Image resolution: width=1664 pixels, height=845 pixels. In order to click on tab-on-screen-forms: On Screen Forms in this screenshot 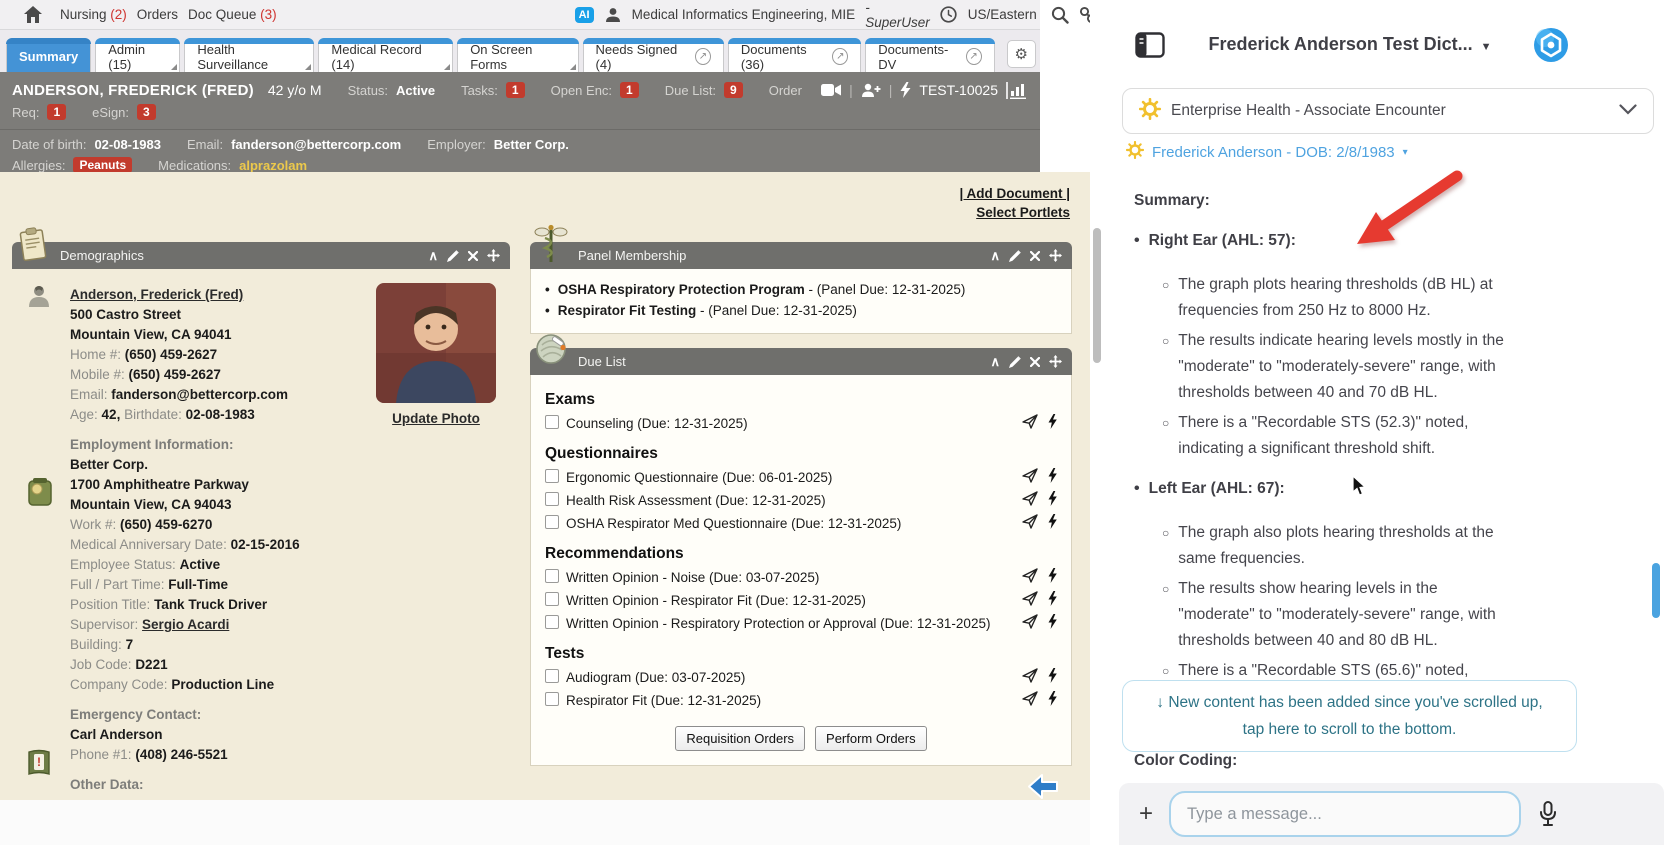, I will do `click(518, 55)`.